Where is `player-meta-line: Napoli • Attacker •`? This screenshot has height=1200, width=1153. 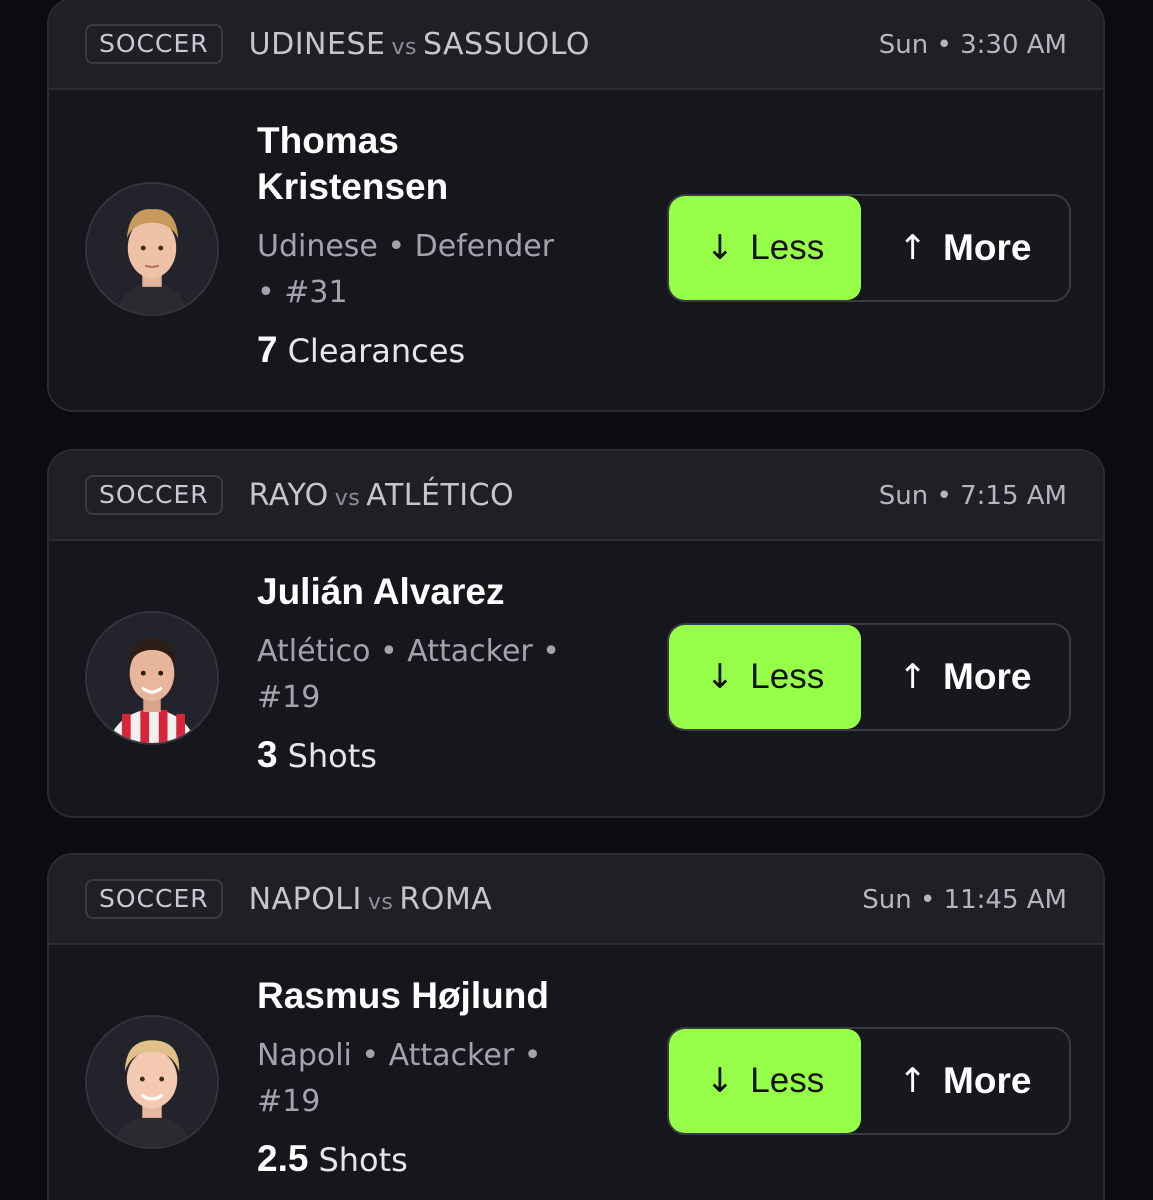 player-meta-line: Napoli • Attacker • is located at coordinates (399, 1055).